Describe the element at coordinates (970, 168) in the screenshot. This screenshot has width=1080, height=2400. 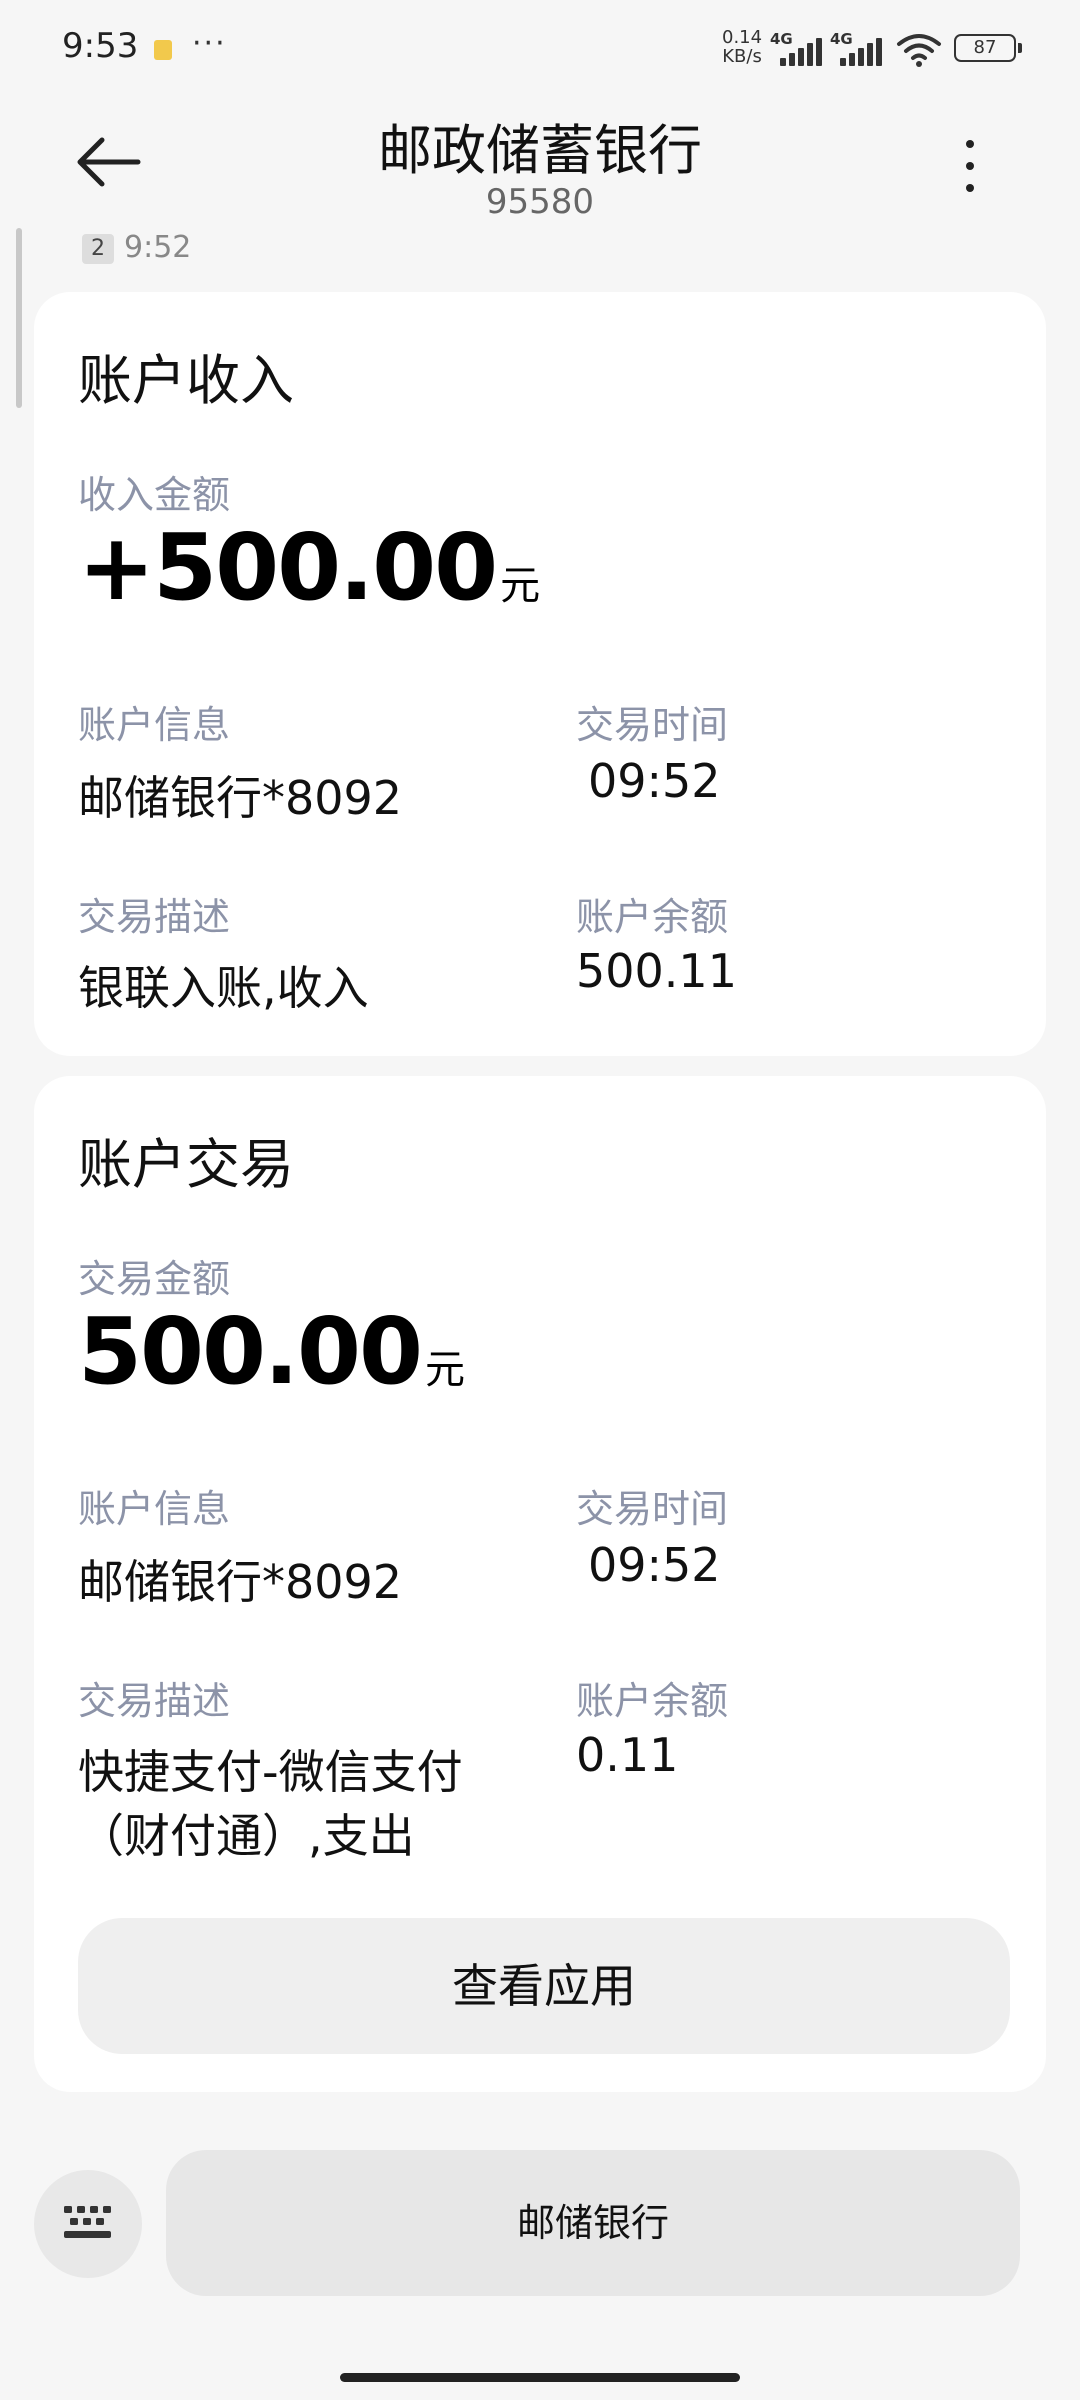
I see `more-options-button` at that location.